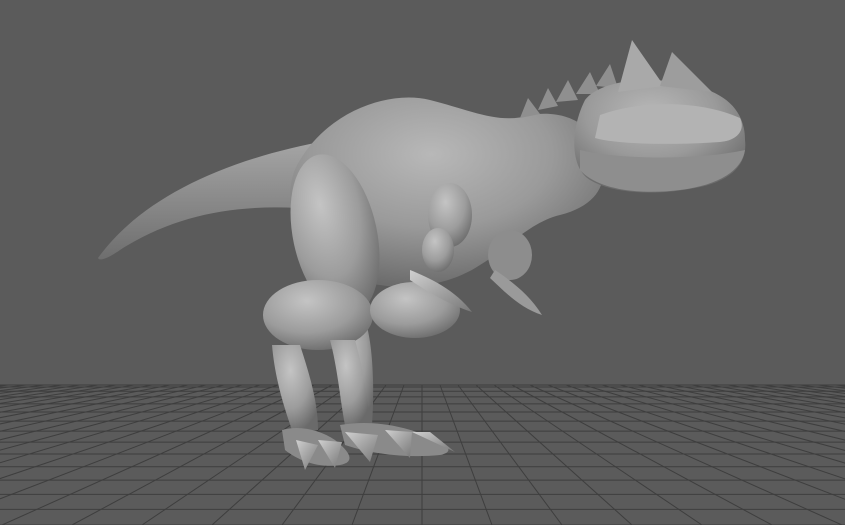  What do you see at coordinates (438, 250) in the screenshot?
I see `forearm` at bounding box center [438, 250].